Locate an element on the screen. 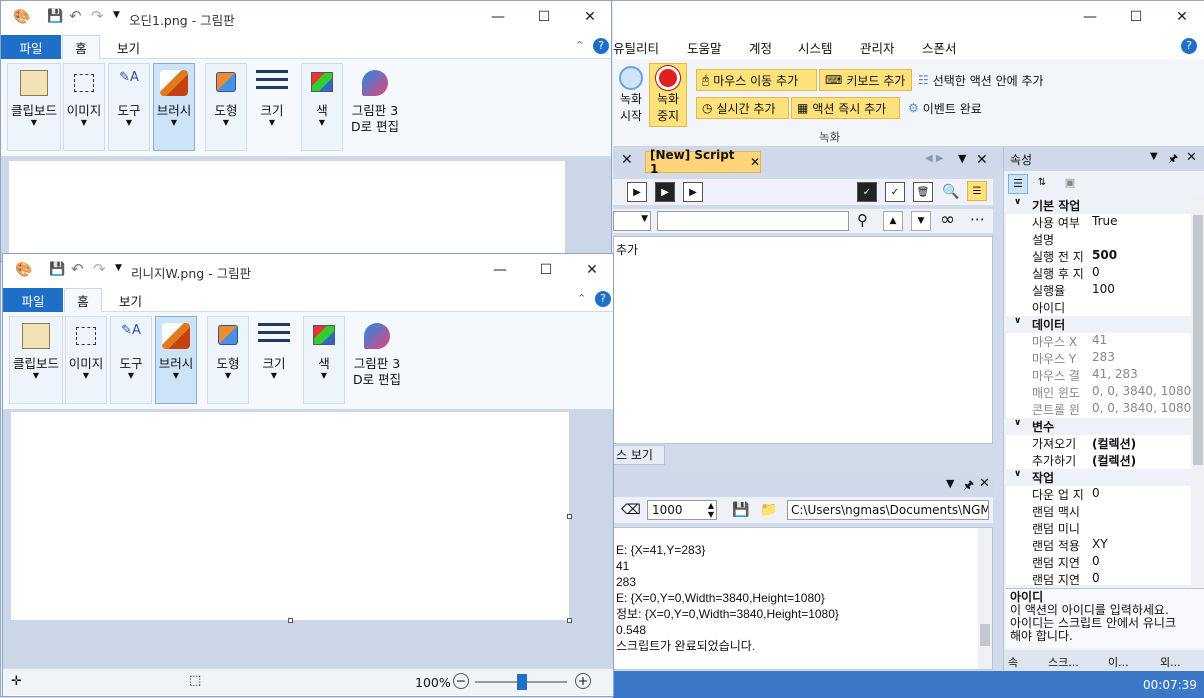 The width and height of the screenshot is (1204, 698). tree-view-icon: ☰ is located at coordinates (977, 191).